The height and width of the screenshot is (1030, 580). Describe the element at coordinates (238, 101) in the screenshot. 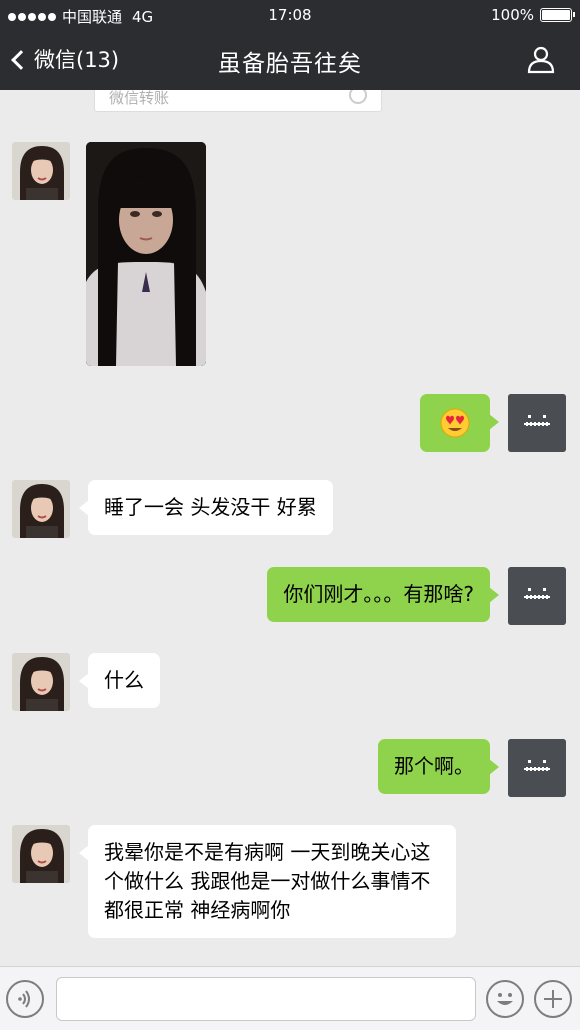

I see `transfer-card: 微信转账` at that location.